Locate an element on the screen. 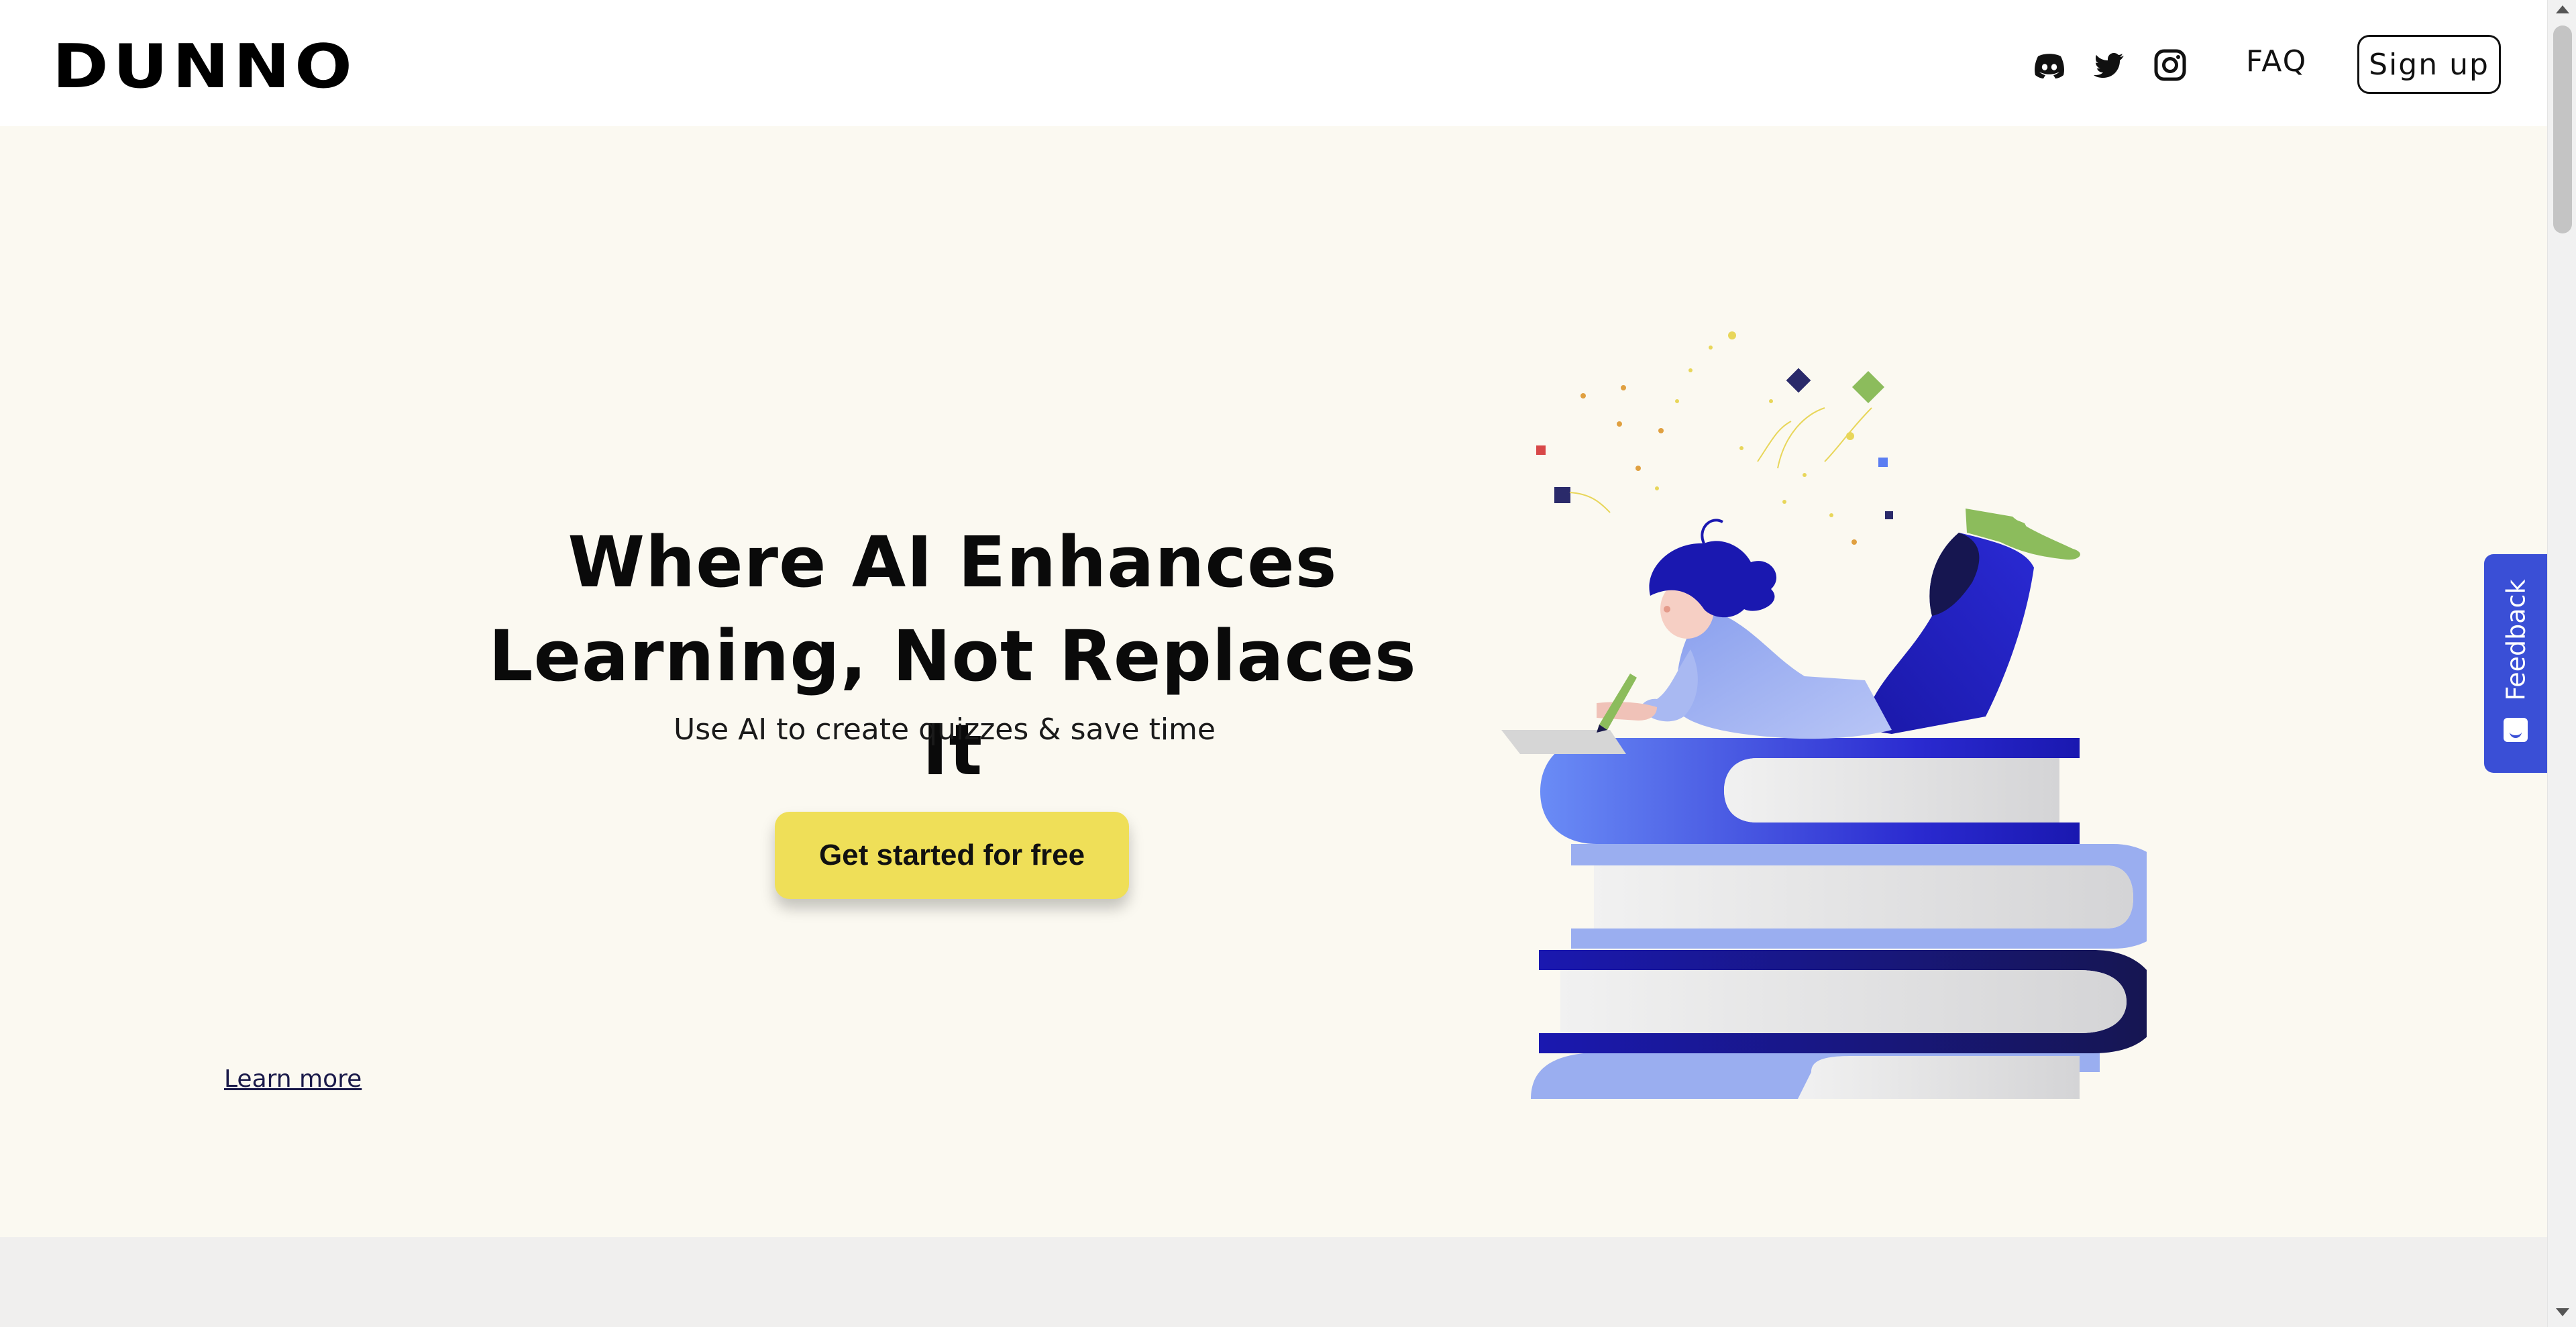 Image resolution: width=2576 pixels, height=1327 pixels. top-navbar: DUNNO FAQ Sign up is located at coordinates (1273, 63).